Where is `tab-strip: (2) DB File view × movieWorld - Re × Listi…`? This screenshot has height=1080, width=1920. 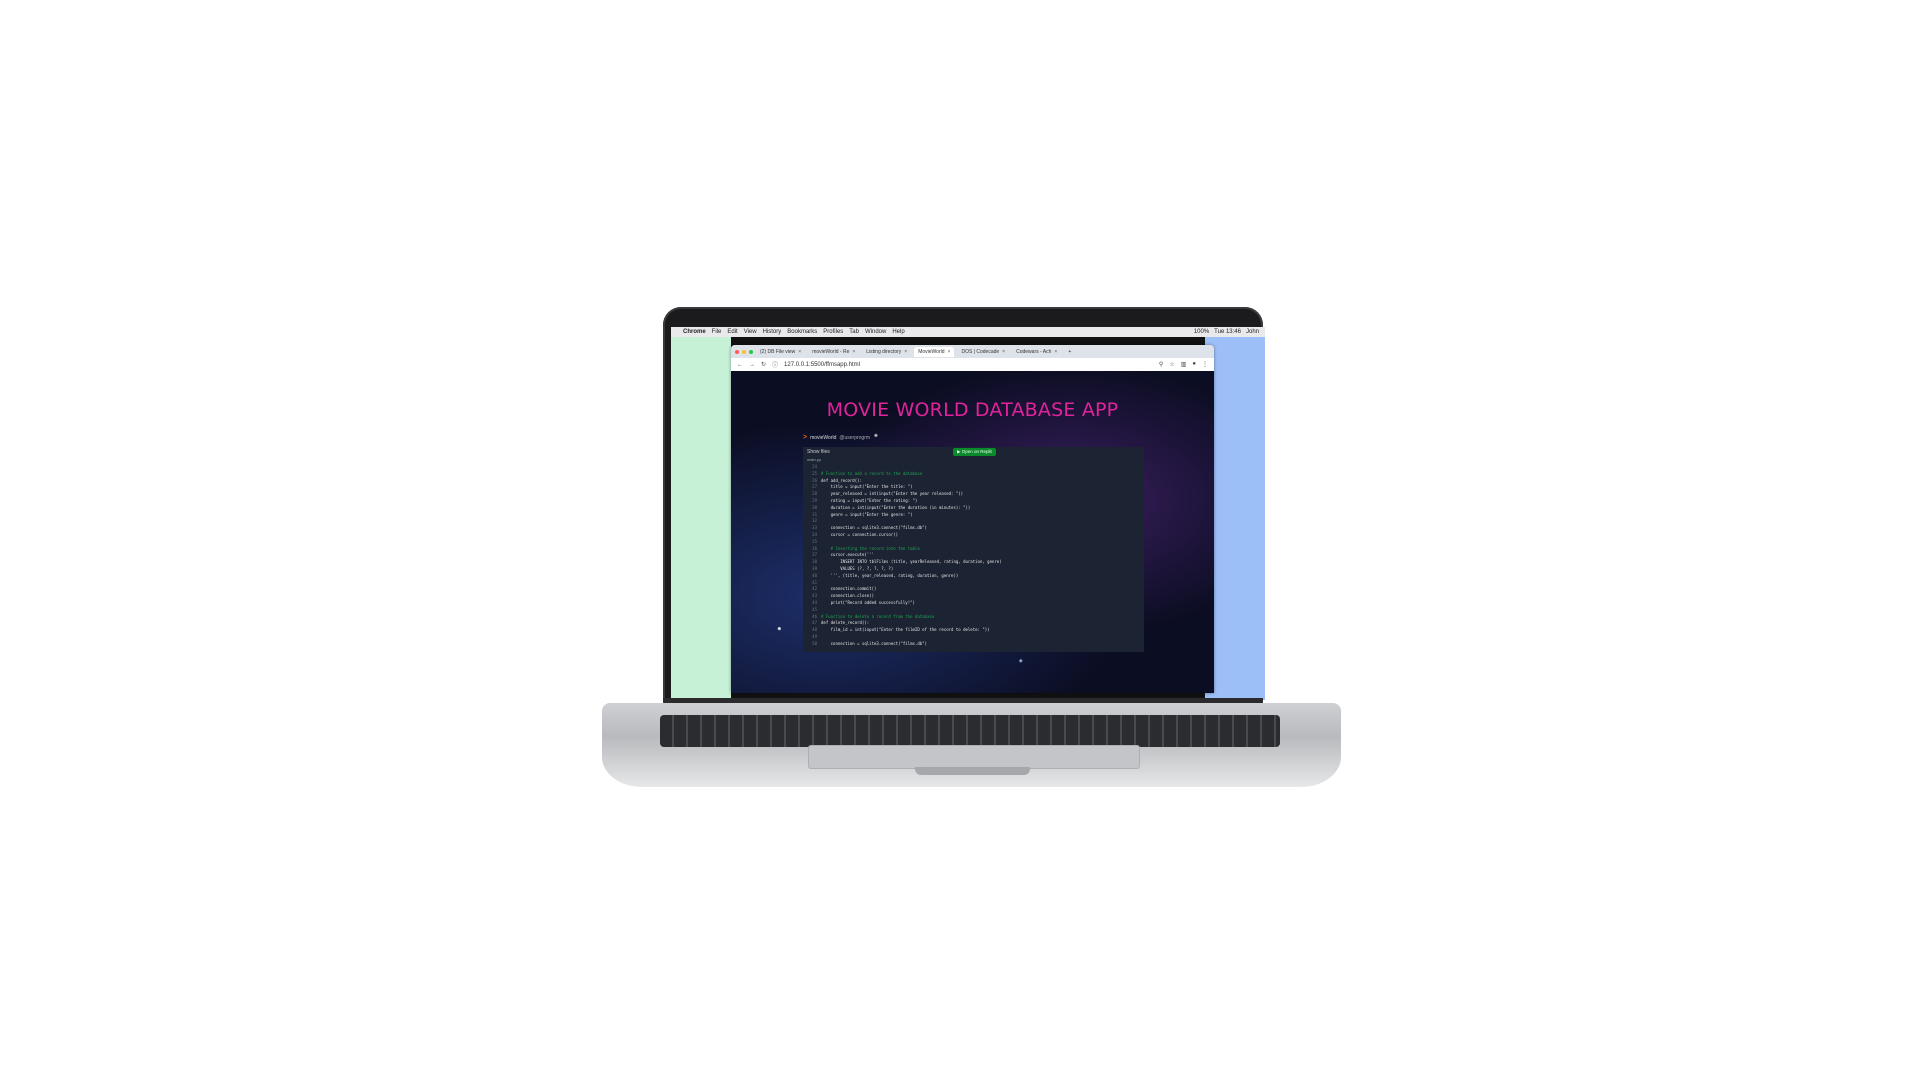
tab-strip: (2) DB File view × movieWorld - Re × Listi… is located at coordinates (972, 351).